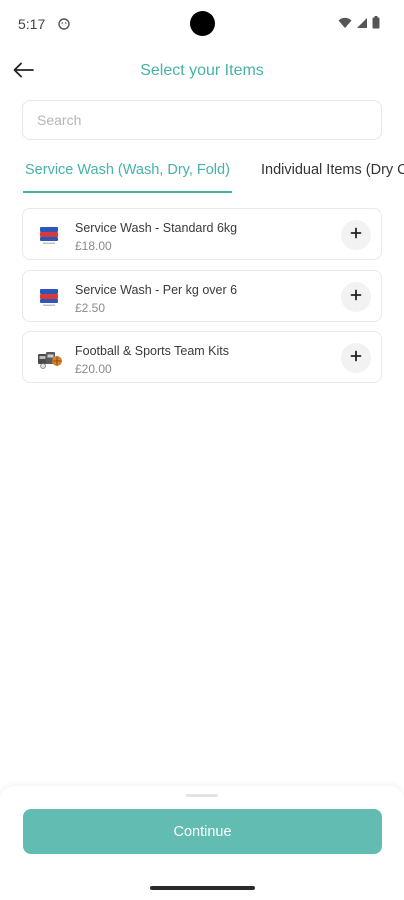 The width and height of the screenshot is (404, 900). What do you see at coordinates (50, 358) in the screenshot?
I see `sports-kit-icon` at bounding box center [50, 358].